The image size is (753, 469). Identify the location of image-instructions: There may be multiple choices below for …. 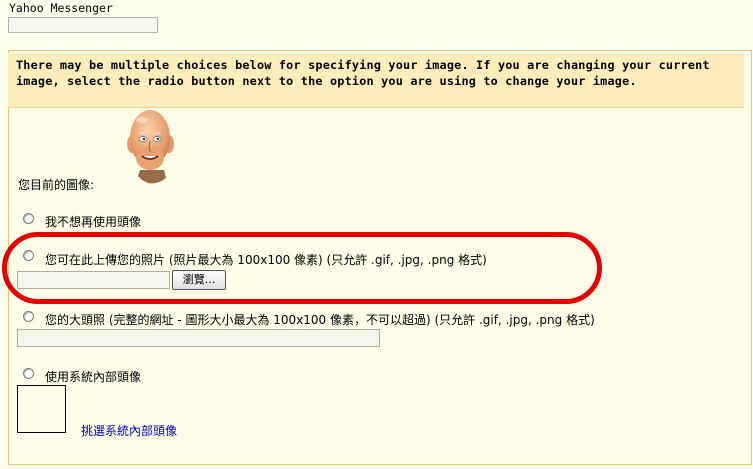
(376, 80).